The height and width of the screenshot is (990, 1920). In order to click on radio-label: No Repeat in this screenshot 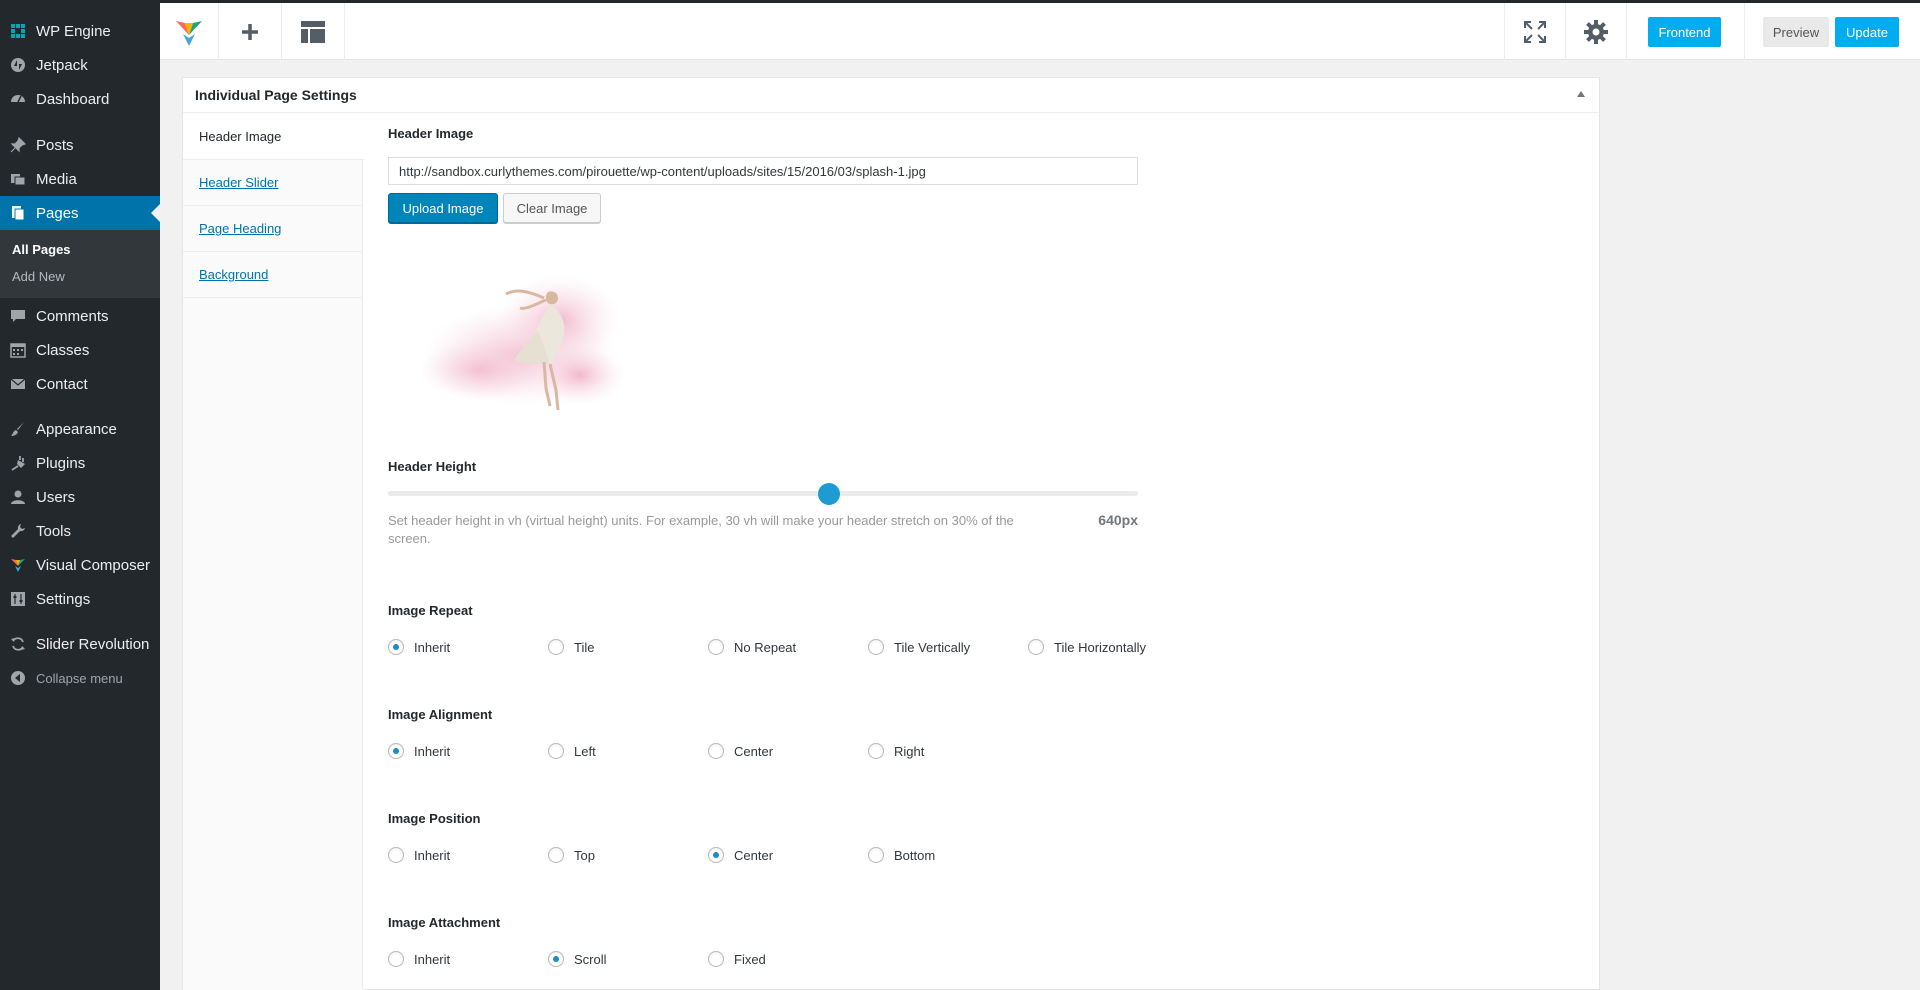, I will do `click(765, 647)`.